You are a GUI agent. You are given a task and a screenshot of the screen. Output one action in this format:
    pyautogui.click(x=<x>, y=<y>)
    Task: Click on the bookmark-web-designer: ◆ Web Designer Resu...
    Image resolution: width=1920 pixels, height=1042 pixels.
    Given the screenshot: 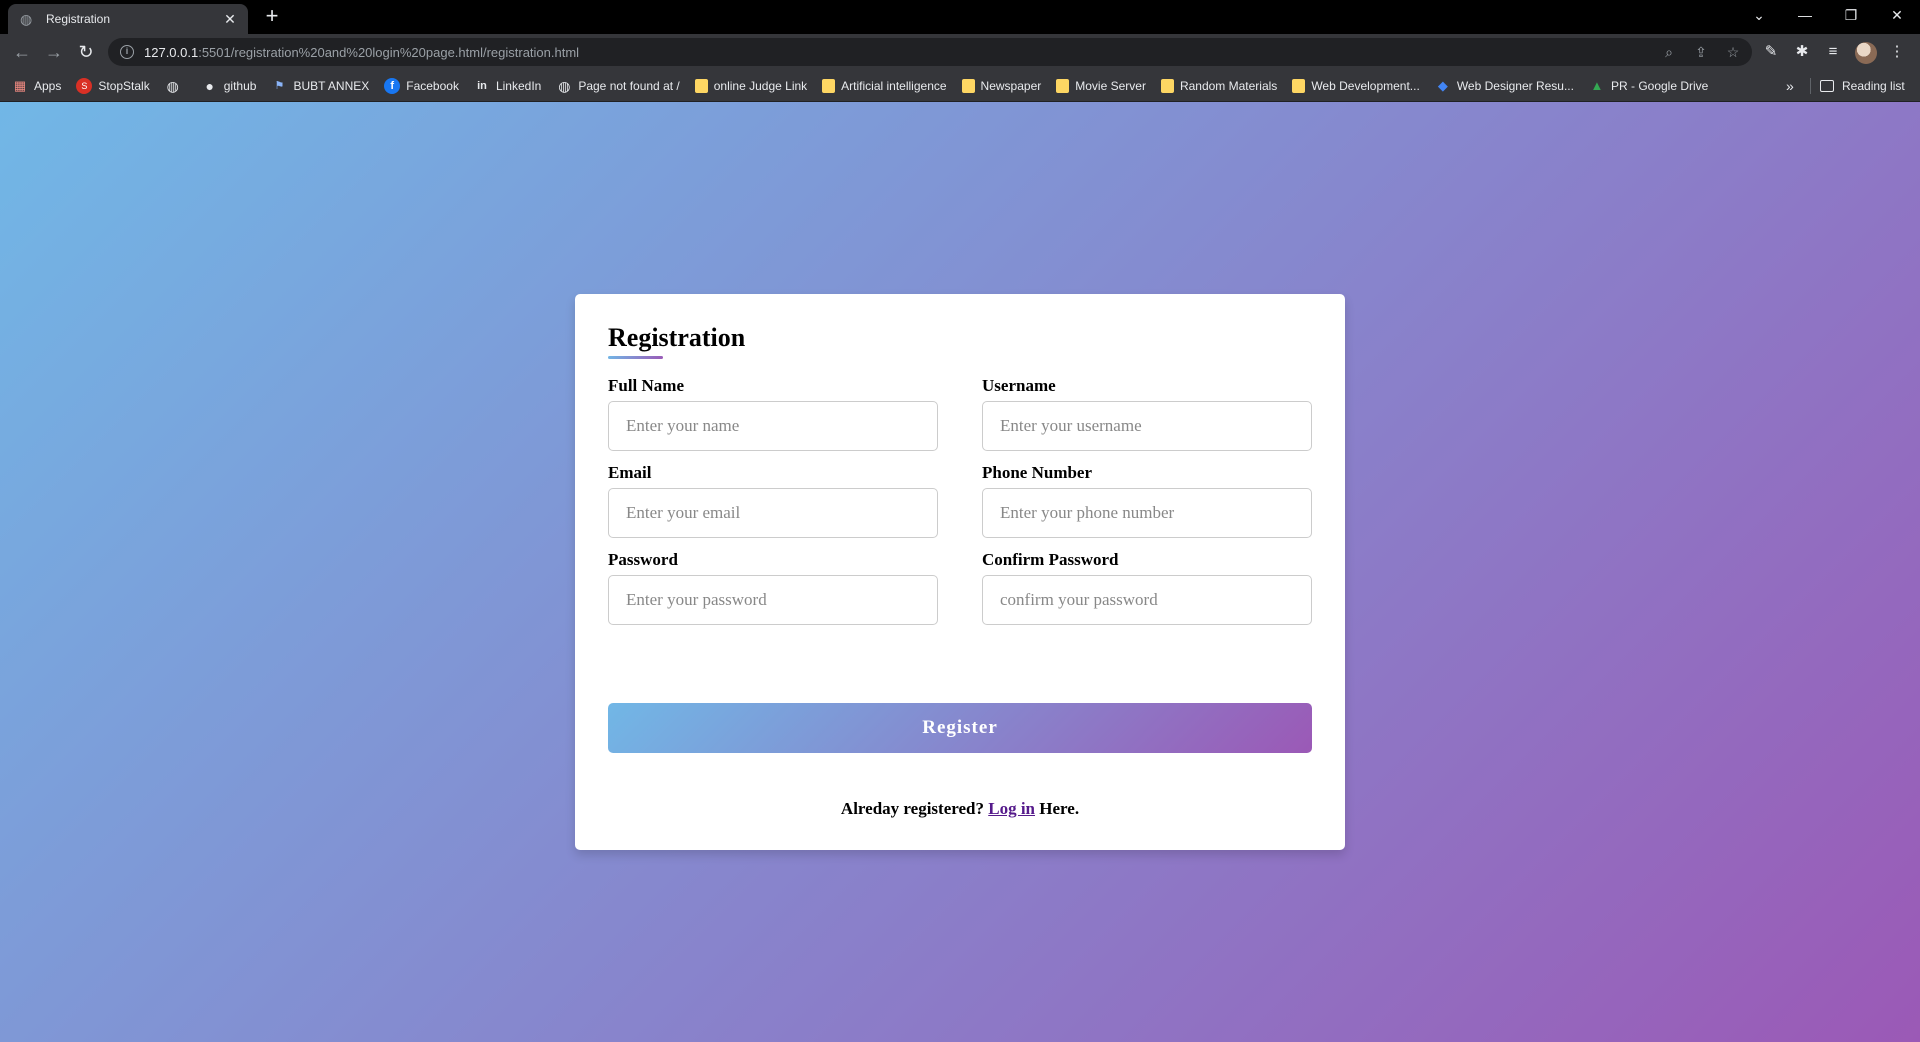 What is the action you would take?
    pyautogui.click(x=1504, y=86)
    